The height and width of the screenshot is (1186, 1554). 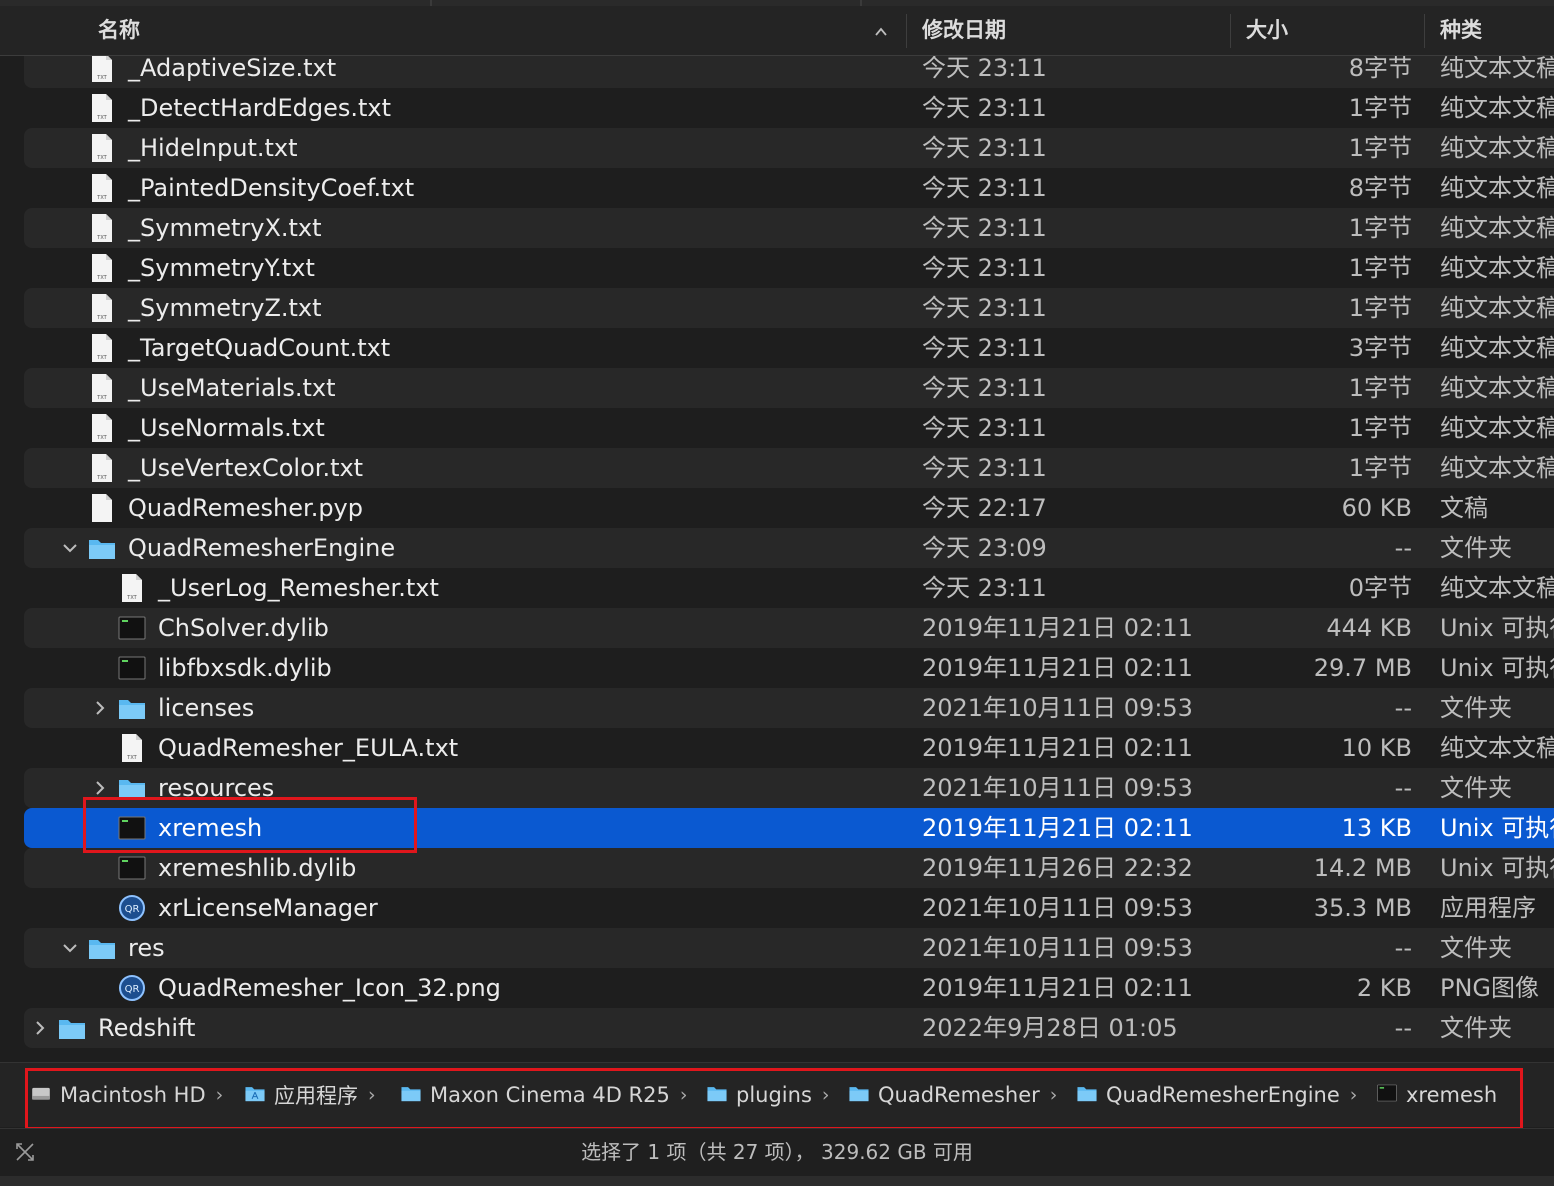 I want to click on column-name-header: 名称, so click(x=119, y=30).